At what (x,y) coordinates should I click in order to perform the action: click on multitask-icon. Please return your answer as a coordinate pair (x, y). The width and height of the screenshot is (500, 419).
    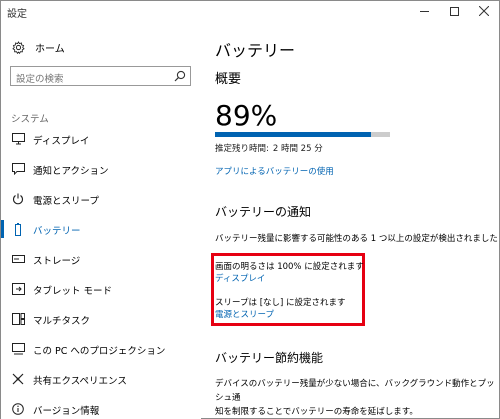
    Looking at the image, I should click on (18, 319).